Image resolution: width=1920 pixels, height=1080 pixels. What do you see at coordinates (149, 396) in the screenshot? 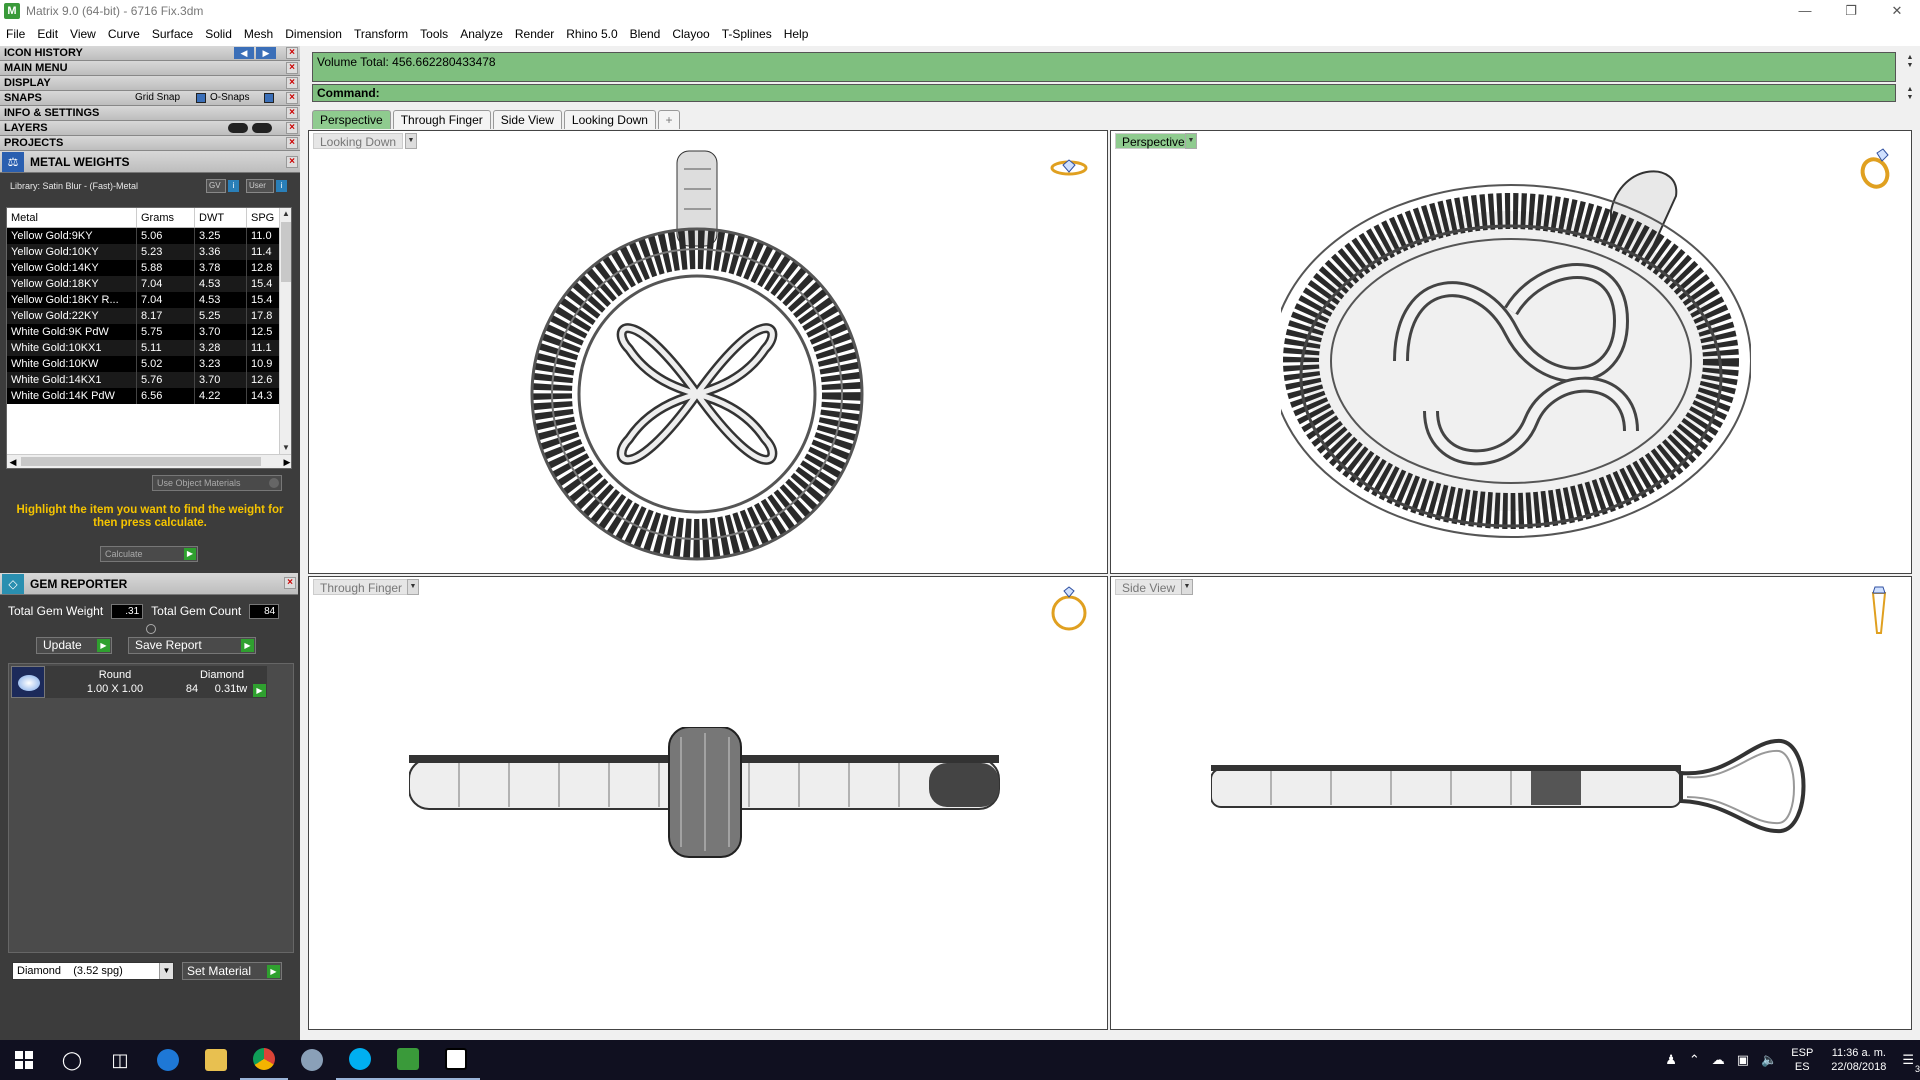
I see `table-row: White Gold:14K PdW 6.56 4.22 14.3` at bounding box center [149, 396].